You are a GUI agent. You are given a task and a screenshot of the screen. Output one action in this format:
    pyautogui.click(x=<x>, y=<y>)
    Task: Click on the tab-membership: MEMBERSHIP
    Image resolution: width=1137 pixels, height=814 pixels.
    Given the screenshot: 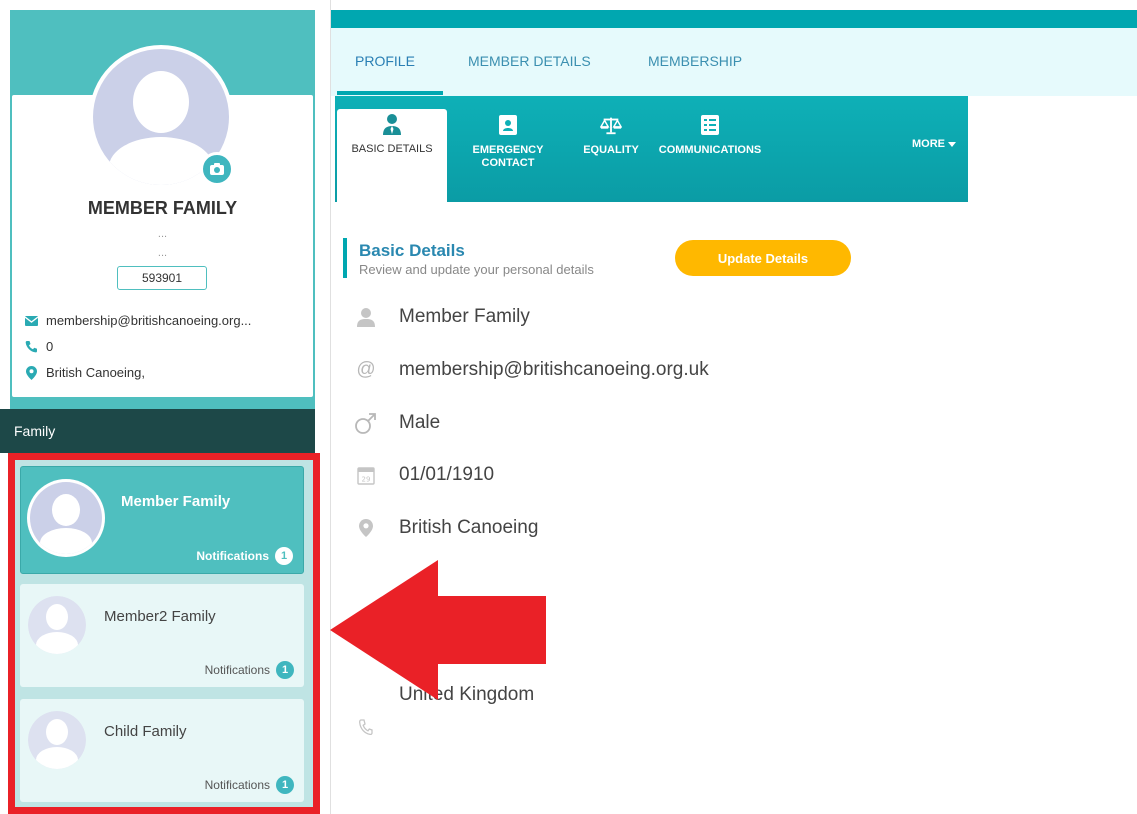 What is the action you would take?
    pyautogui.click(x=695, y=61)
    